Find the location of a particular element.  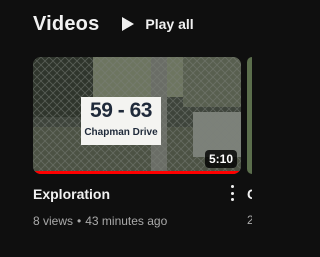

play-icon is located at coordinates (128, 24).